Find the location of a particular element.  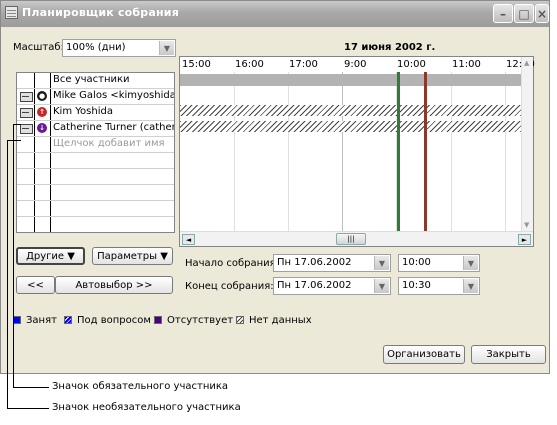

all-attendees-label: Все участники is located at coordinates (91, 79).